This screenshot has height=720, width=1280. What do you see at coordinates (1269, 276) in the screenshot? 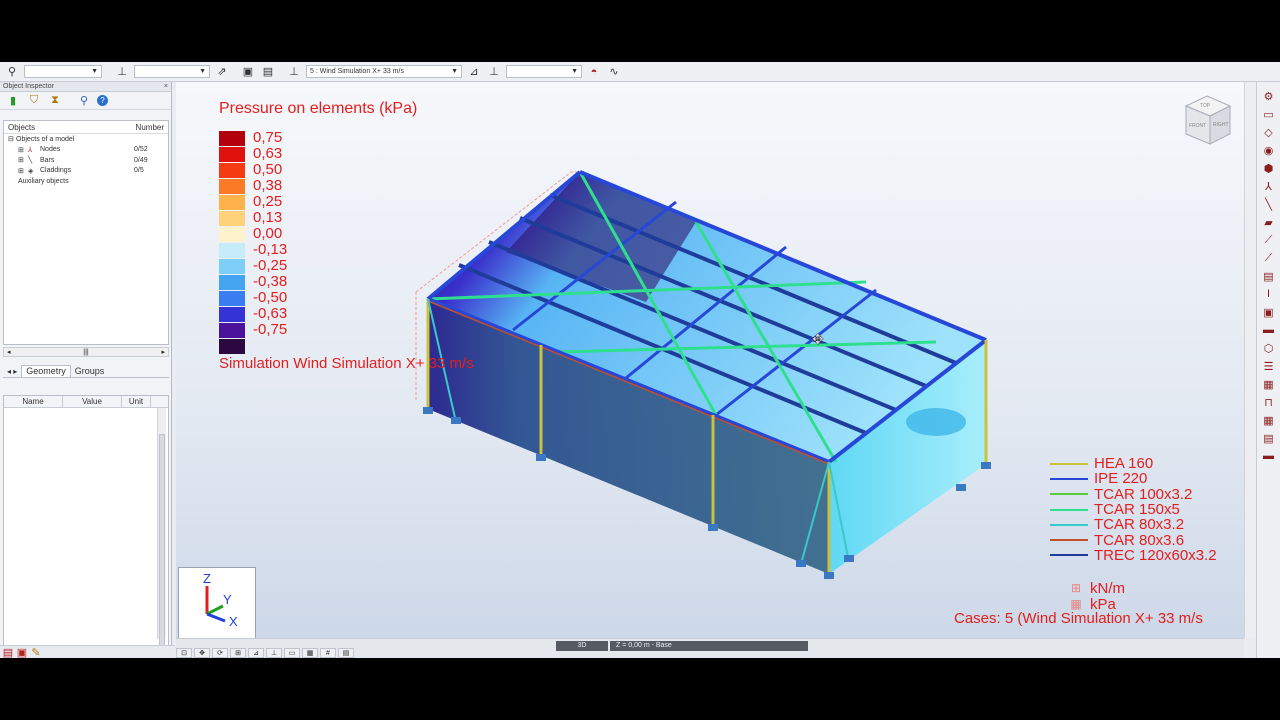
I see `diagram-icon: ▤` at bounding box center [1269, 276].